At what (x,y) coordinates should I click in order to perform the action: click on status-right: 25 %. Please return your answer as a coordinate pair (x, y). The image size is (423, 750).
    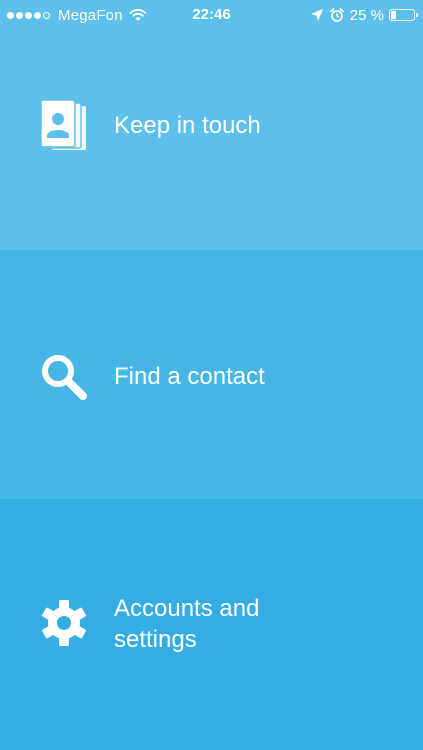
    Looking at the image, I should click on (364, 15).